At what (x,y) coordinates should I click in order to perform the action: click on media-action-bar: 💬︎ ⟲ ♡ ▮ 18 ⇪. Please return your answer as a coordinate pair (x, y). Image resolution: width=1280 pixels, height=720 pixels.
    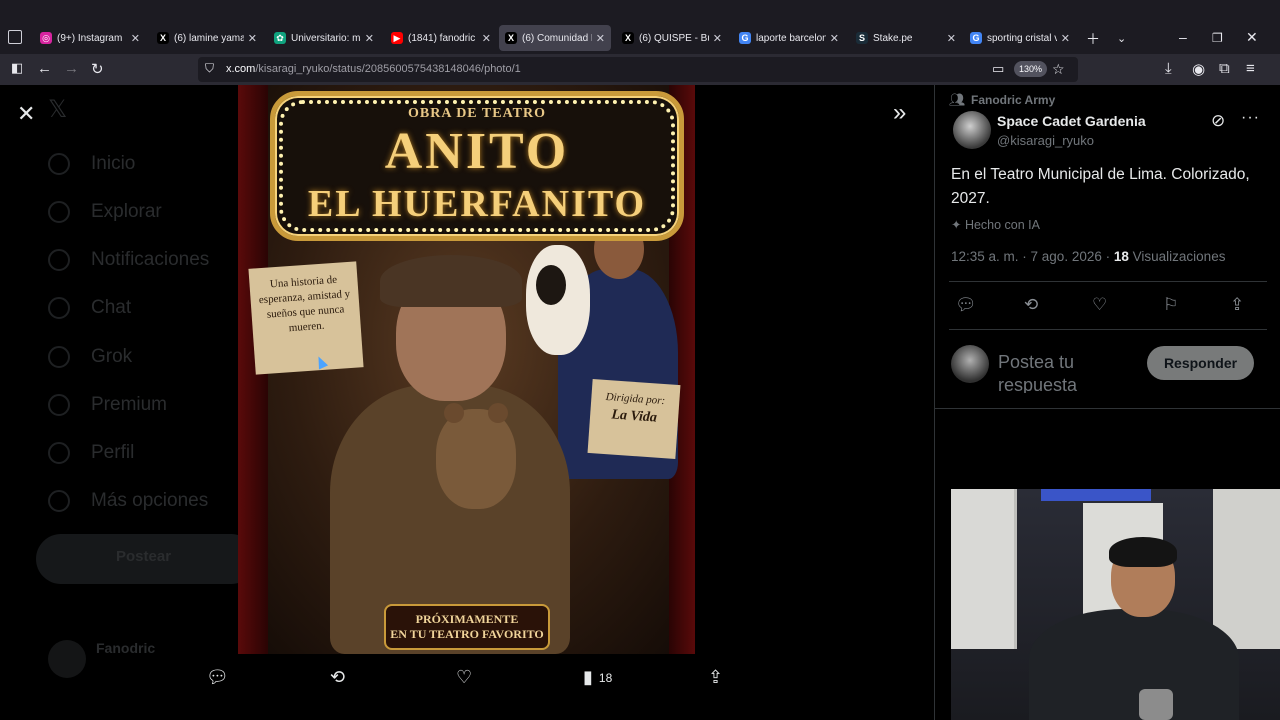
    Looking at the image, I should click on (470, 679).